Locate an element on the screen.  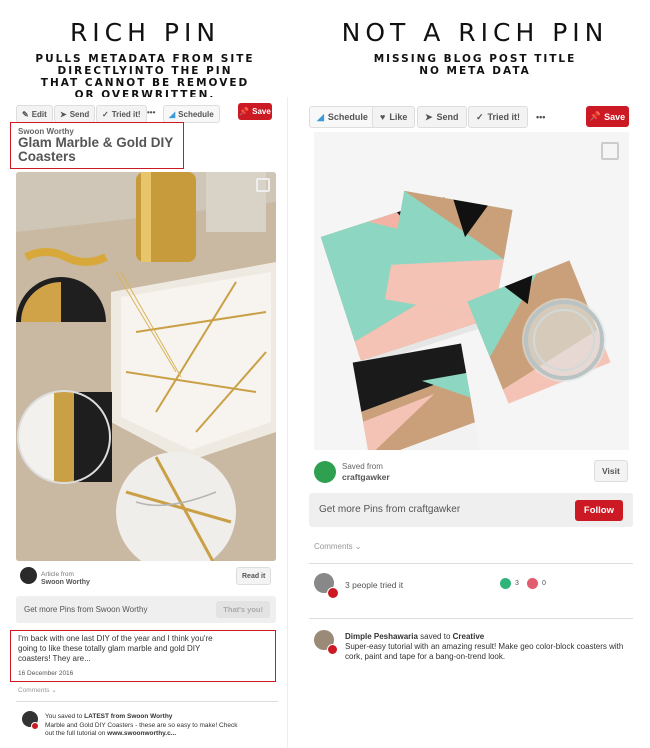
saved-from-label: Saved from is located at coordinates (362, 466).